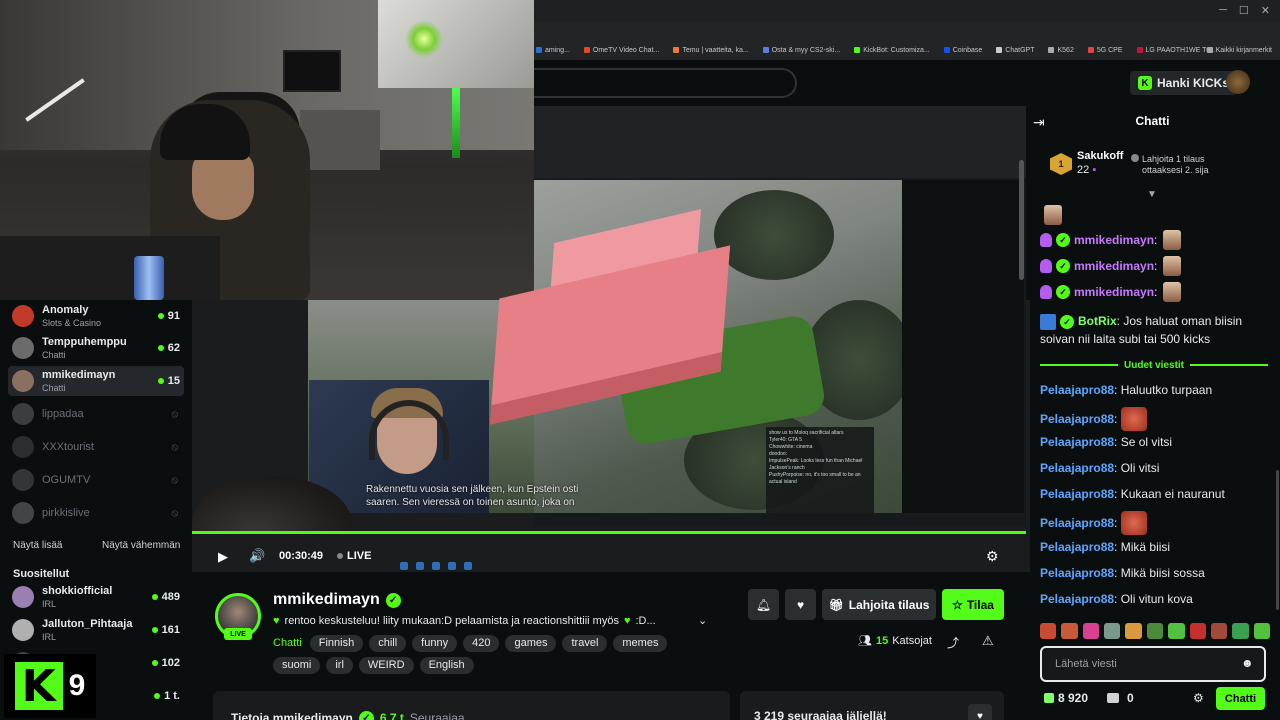 The image size is (1280, 720). Describe the element at coordinates (1087, 170) in the screenshot. I see `gifter-count: 22 ▪` at that location.